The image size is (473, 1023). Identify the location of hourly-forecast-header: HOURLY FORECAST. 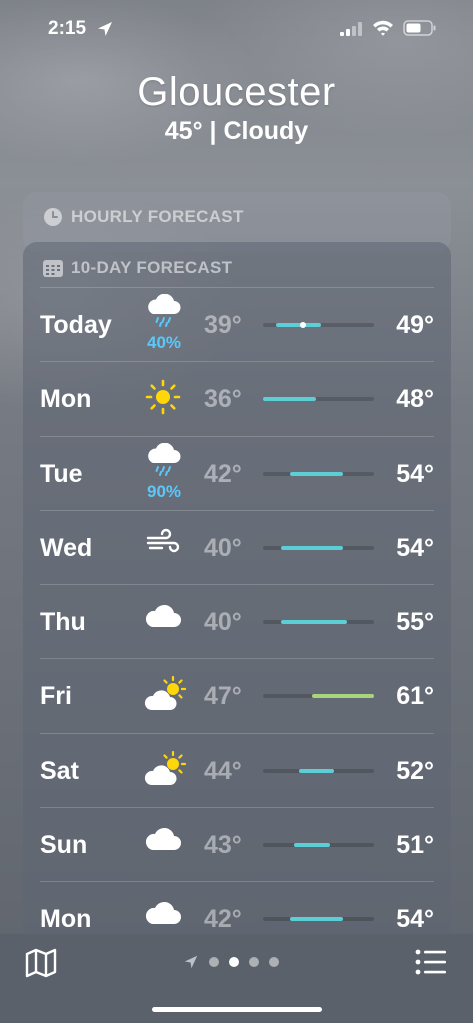
(143, 217).